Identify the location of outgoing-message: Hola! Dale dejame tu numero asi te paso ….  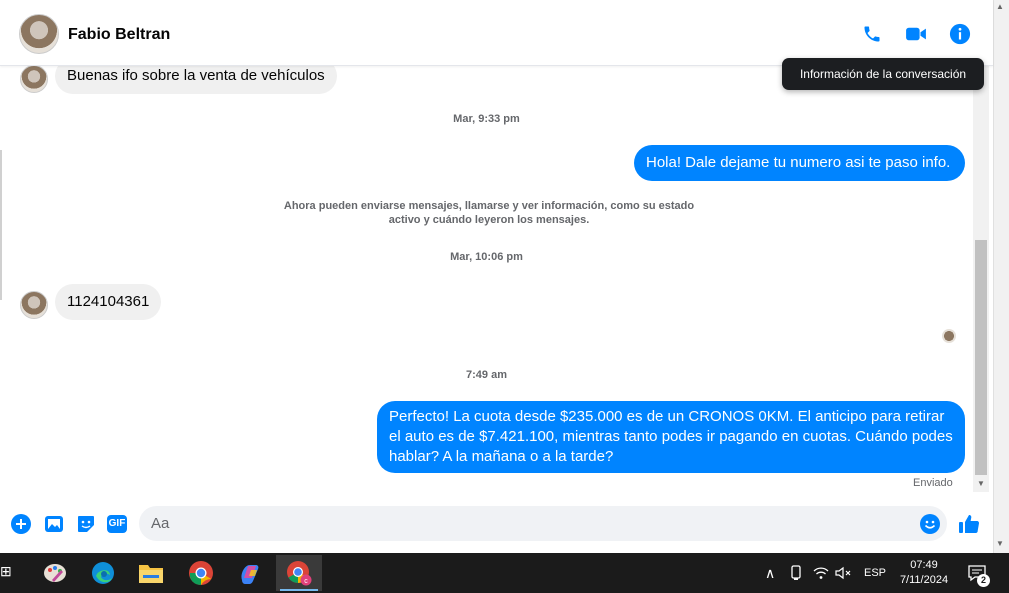
(799, 163).